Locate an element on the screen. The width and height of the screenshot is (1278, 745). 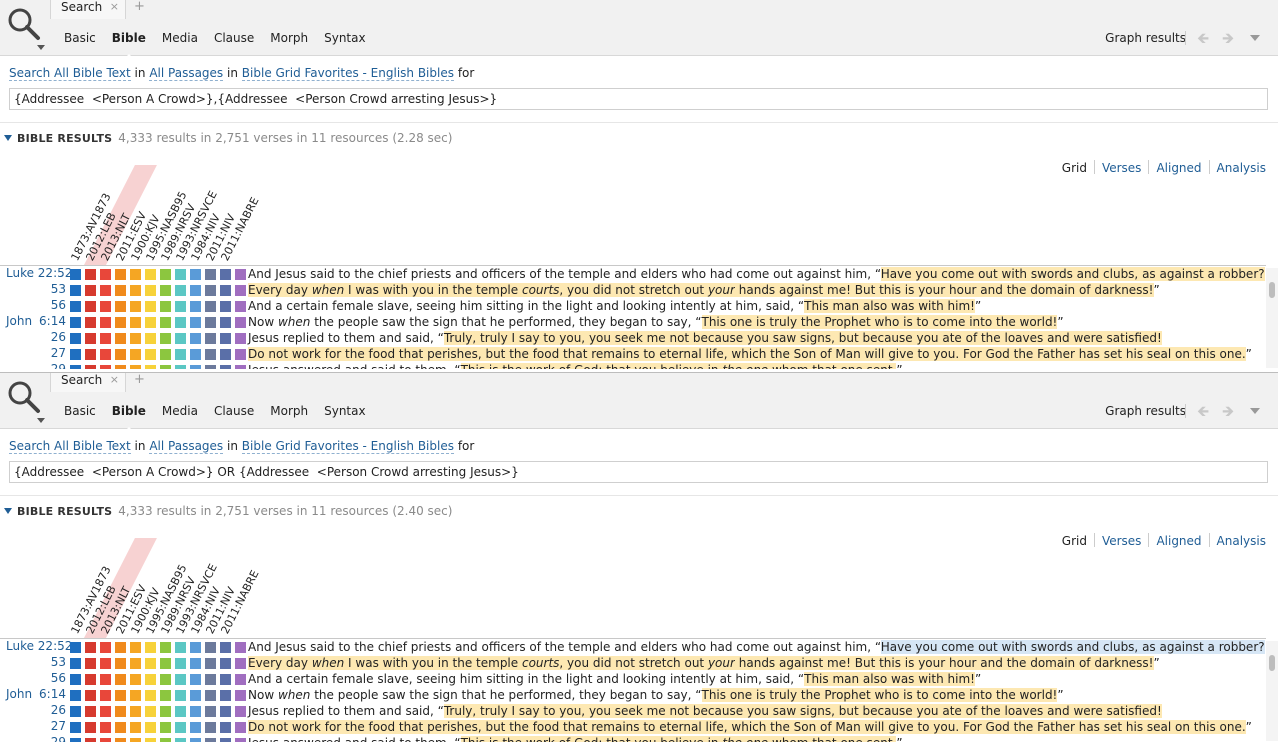
view-aligned: Aligned is located at coordinates (1178, 168).